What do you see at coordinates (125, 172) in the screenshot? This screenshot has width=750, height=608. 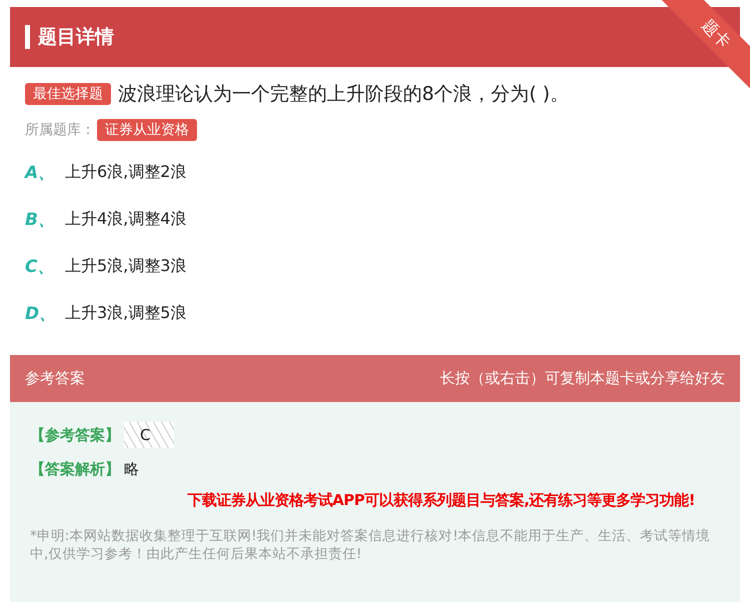 I see `option-text: 上升6浪,调整2浪` at bounding box center [125, 172].